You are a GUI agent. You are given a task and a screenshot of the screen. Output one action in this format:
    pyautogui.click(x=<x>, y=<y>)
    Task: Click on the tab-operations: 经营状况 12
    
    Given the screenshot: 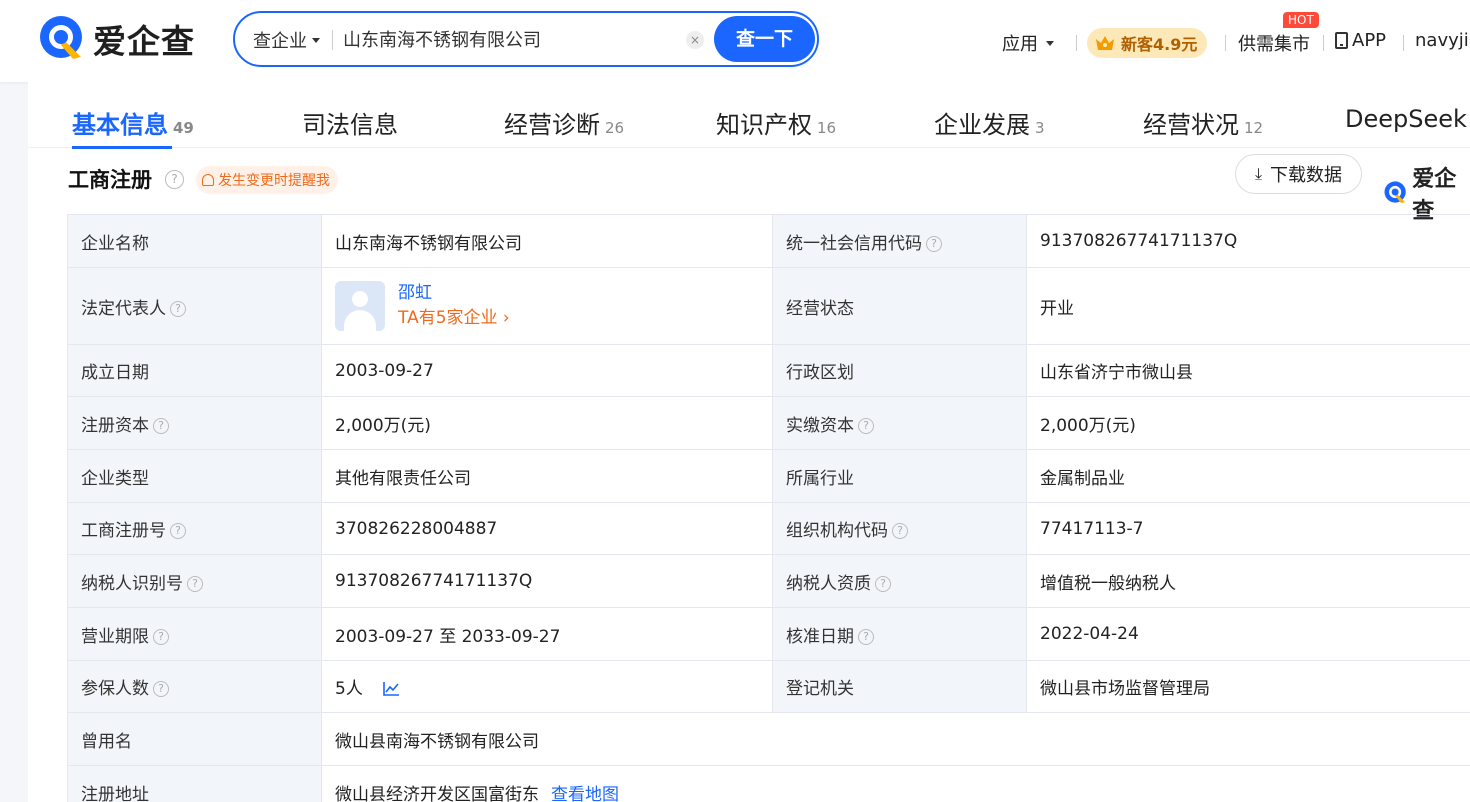 What is the action you would take?
    pyautogui.click(x=1203, y=122)
    